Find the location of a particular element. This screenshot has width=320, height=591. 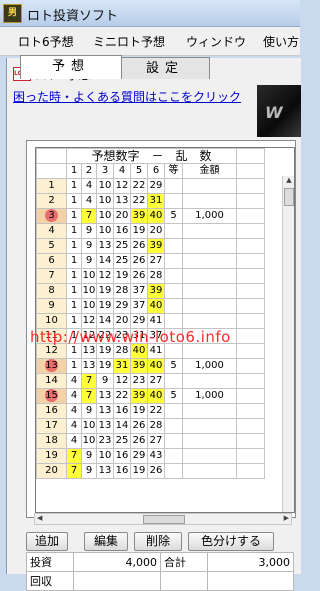

menu-help: 使い方 is located at coordinates (281, 41).